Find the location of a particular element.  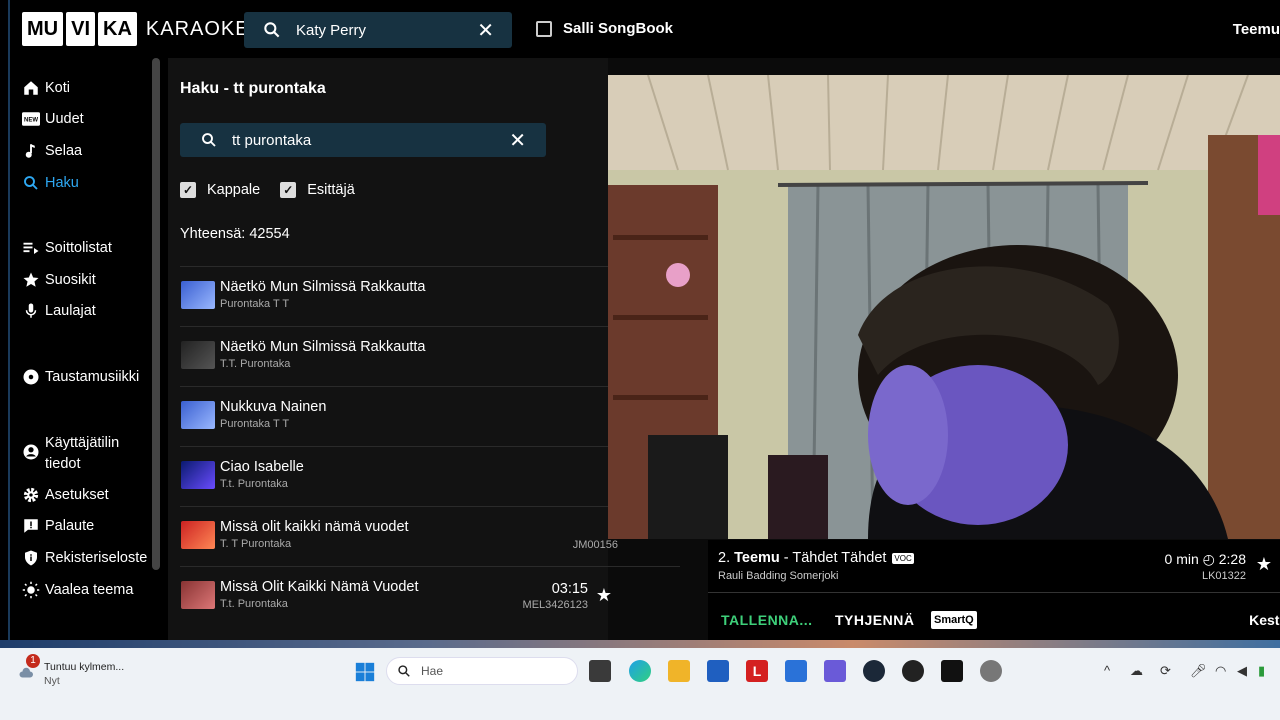

sidebar-item-label: Suosikit is located at coordinates (70, 280).